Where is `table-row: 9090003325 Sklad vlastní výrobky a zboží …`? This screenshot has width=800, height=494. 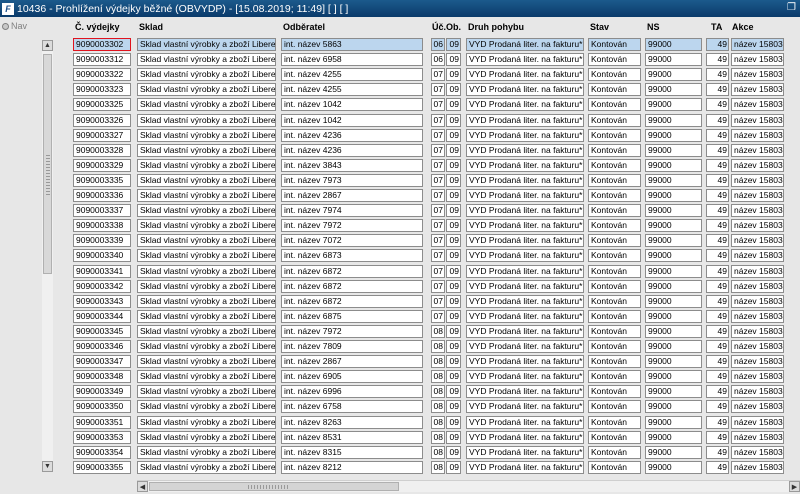 table-row: 9090003325 Sklad vlastní výrobky a zboží … is located at coordinates (400, 105).